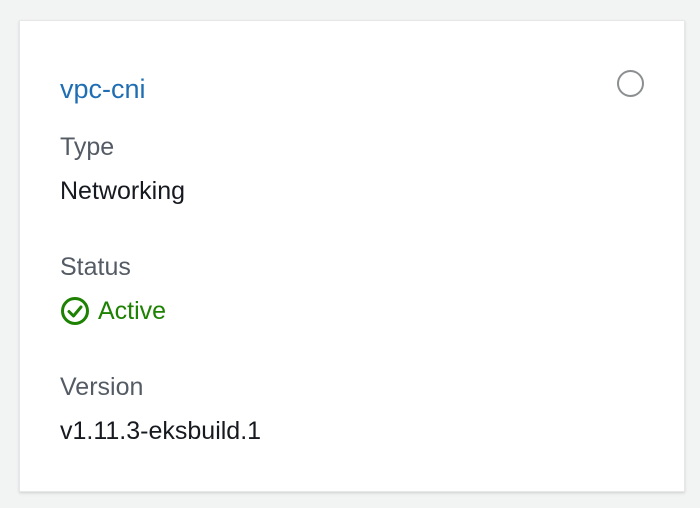 This screenshot has height=508, width=700. What do you see at coordinates (87, 147) in the screenshot?
I see `type-label: Type` at bounding box center [87, 147].